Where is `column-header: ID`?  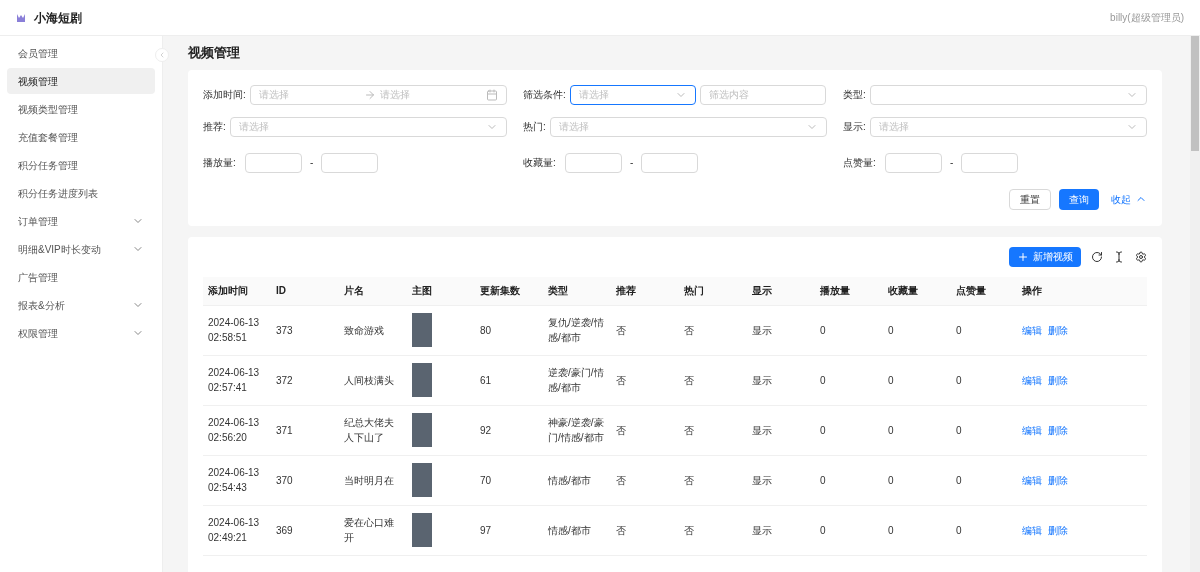
column-header: ID is located at coordinates (305, 291).